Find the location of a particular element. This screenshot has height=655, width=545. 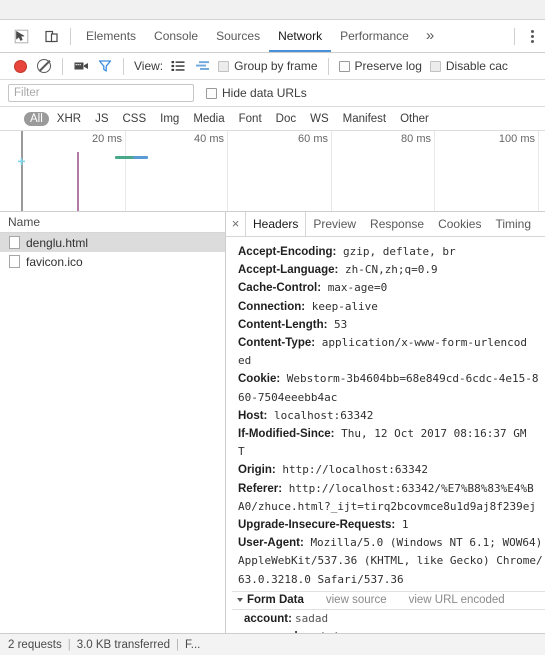

tabbar-divider is located at coordinates (70, 36).